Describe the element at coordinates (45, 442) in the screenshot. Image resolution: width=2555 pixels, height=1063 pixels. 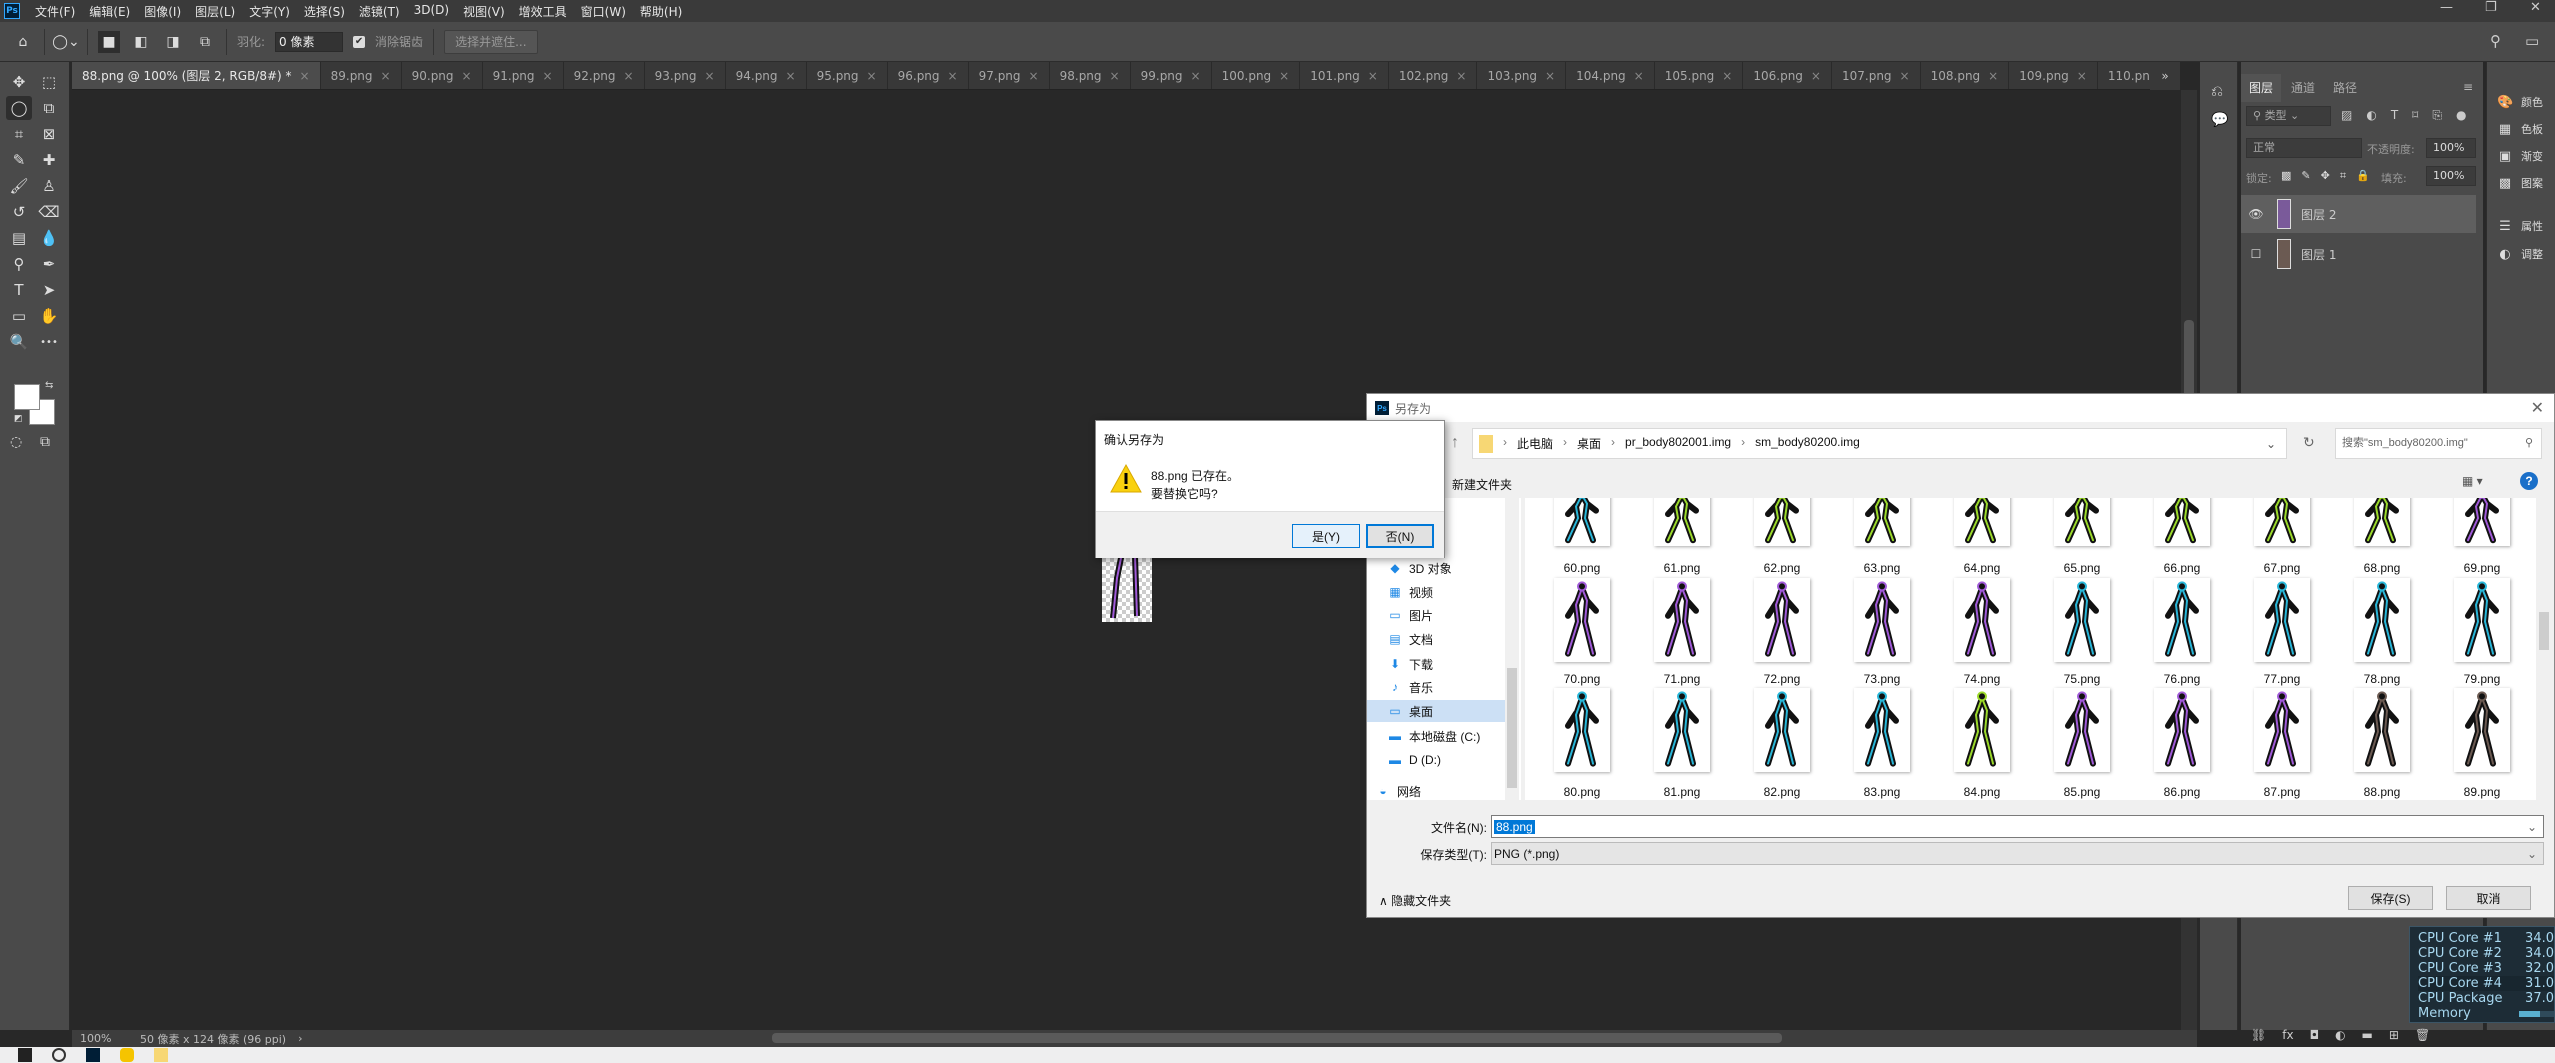
I see `screen-mode-icon: ⧉` at that location.